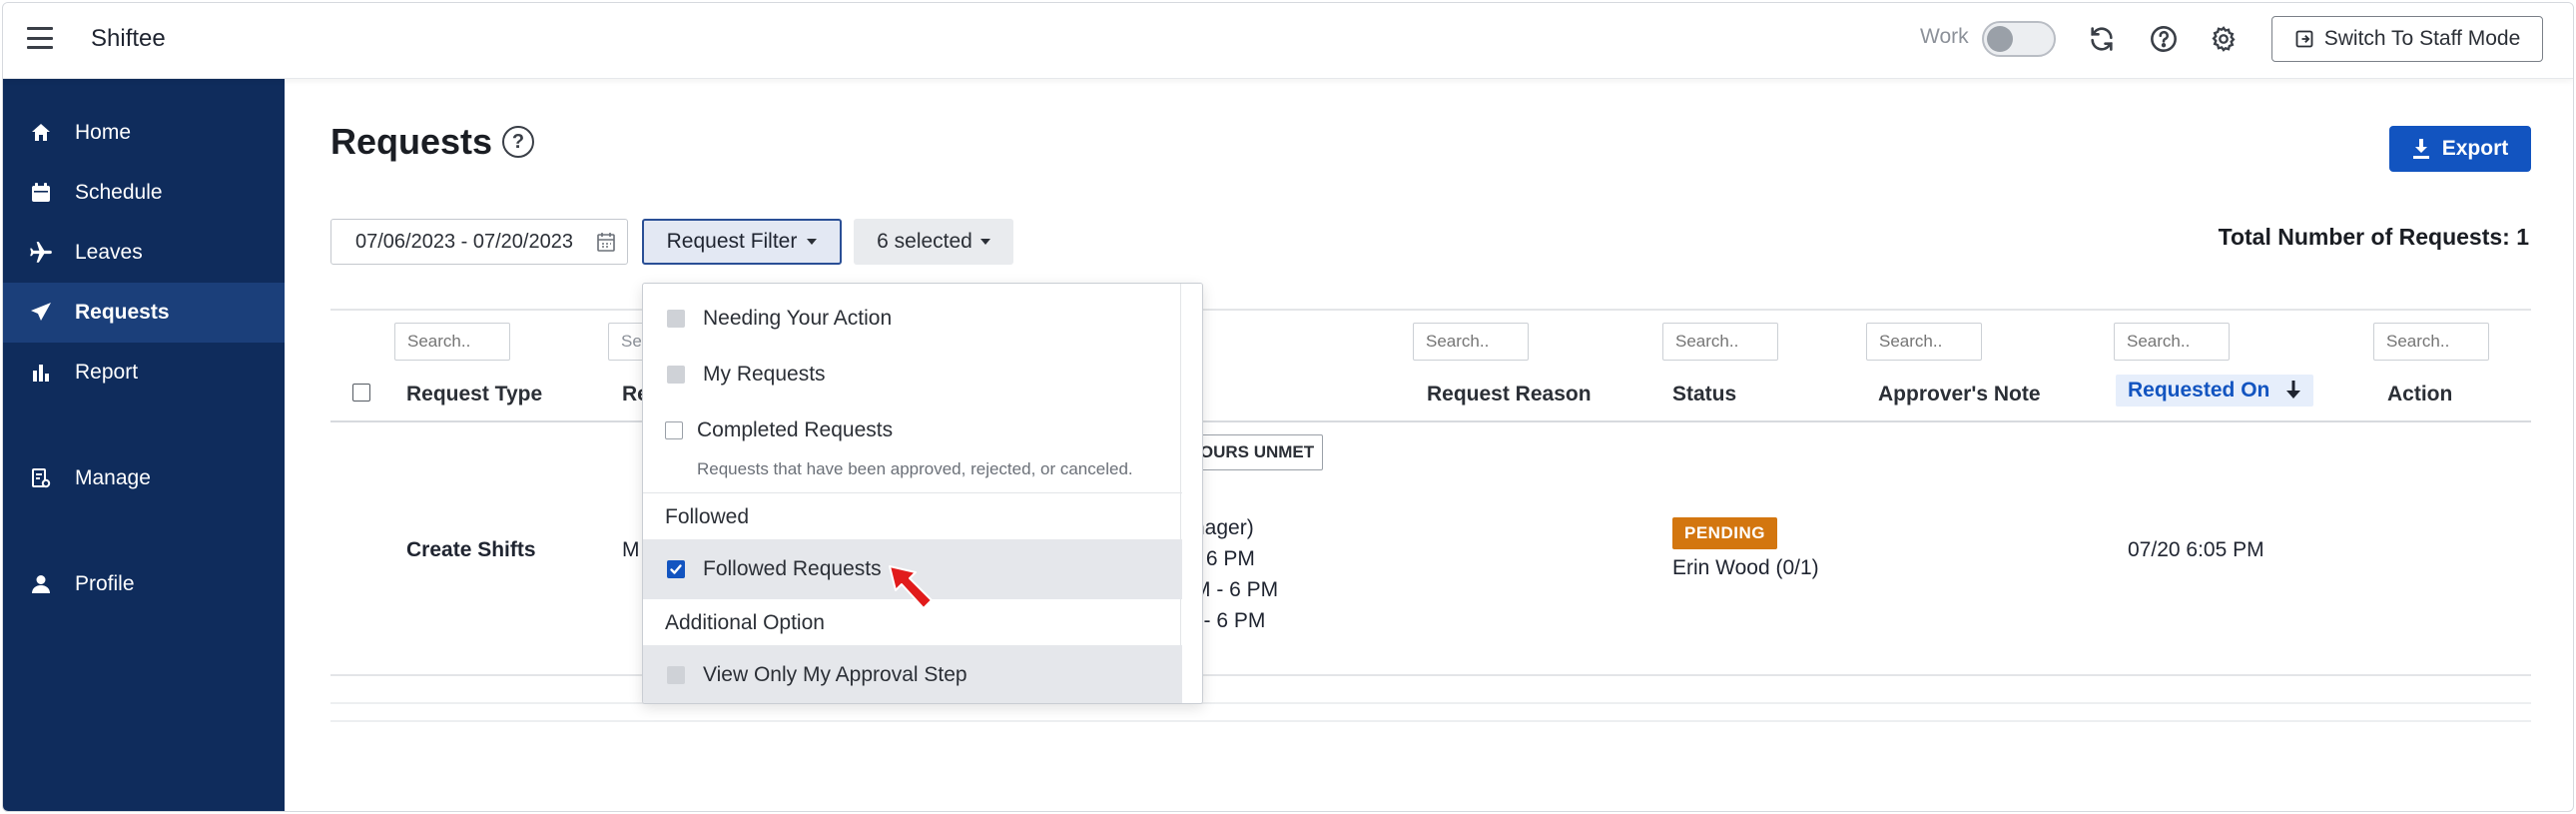  Describe the element at coordinates (912, 375) in the screenshot. I see `filter-option-my-requests: My Requests` at that location.